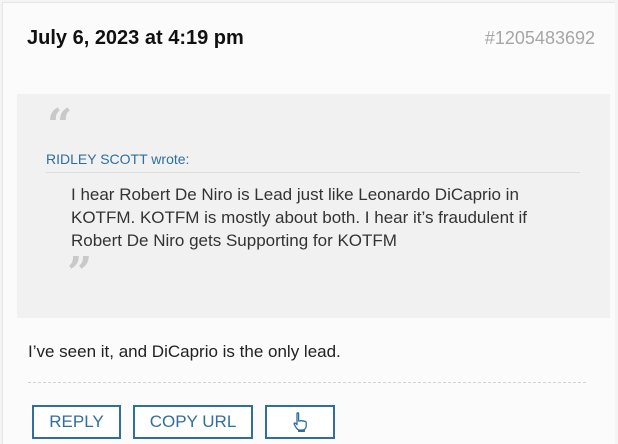 The image size is (618, 444). What do you see at coordinates (135, 38) in the screenshot?
I see `post-date: July 6, 2023 at 4:19 pm` at bounding box center [135, 38].